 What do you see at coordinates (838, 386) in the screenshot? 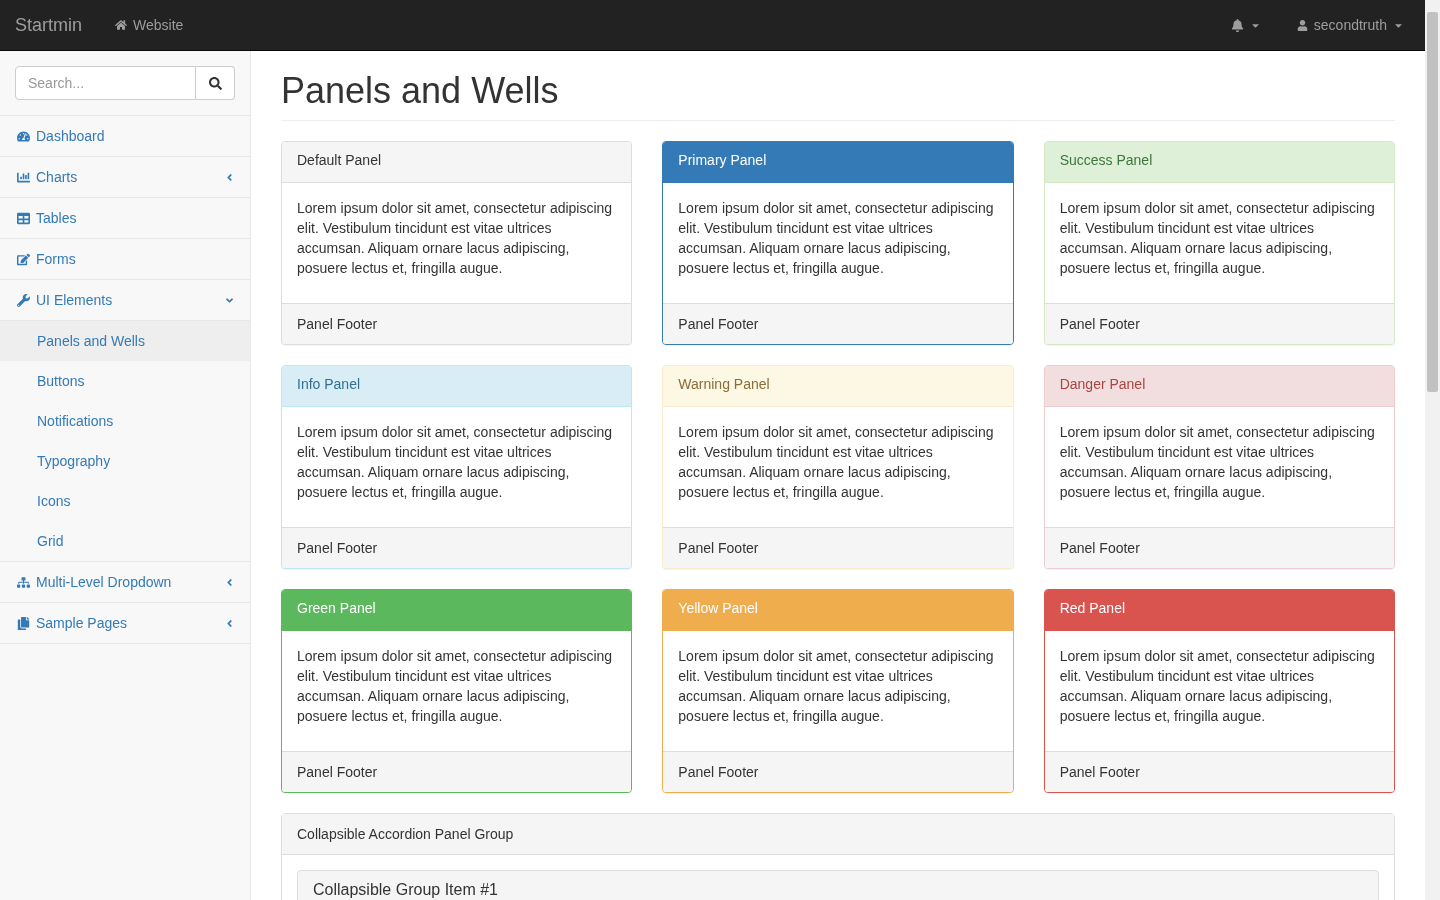
I see `panel-heading: Warning Panel` at bounding box center [838, 386].